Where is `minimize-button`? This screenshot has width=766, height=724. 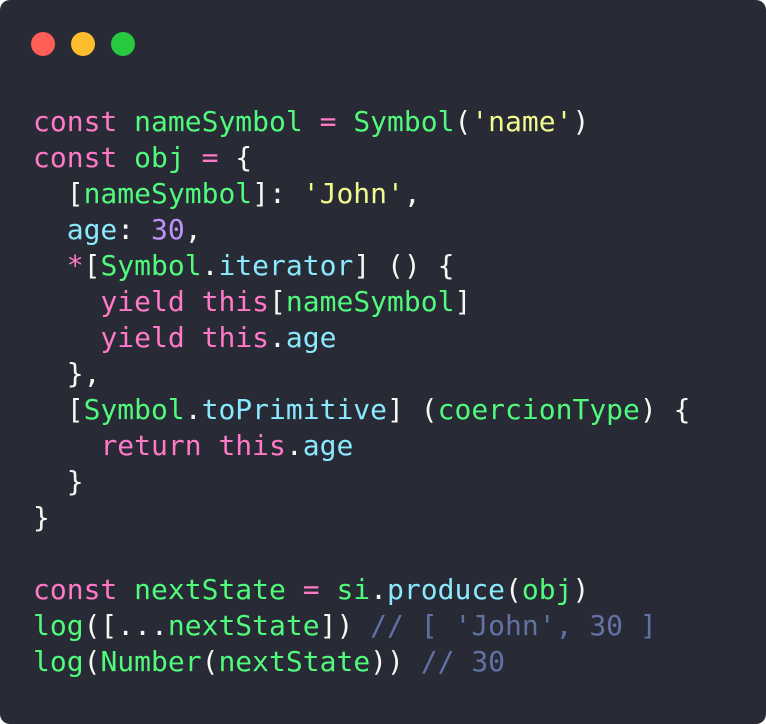 minimize-button is located at coordinates (83, 44).